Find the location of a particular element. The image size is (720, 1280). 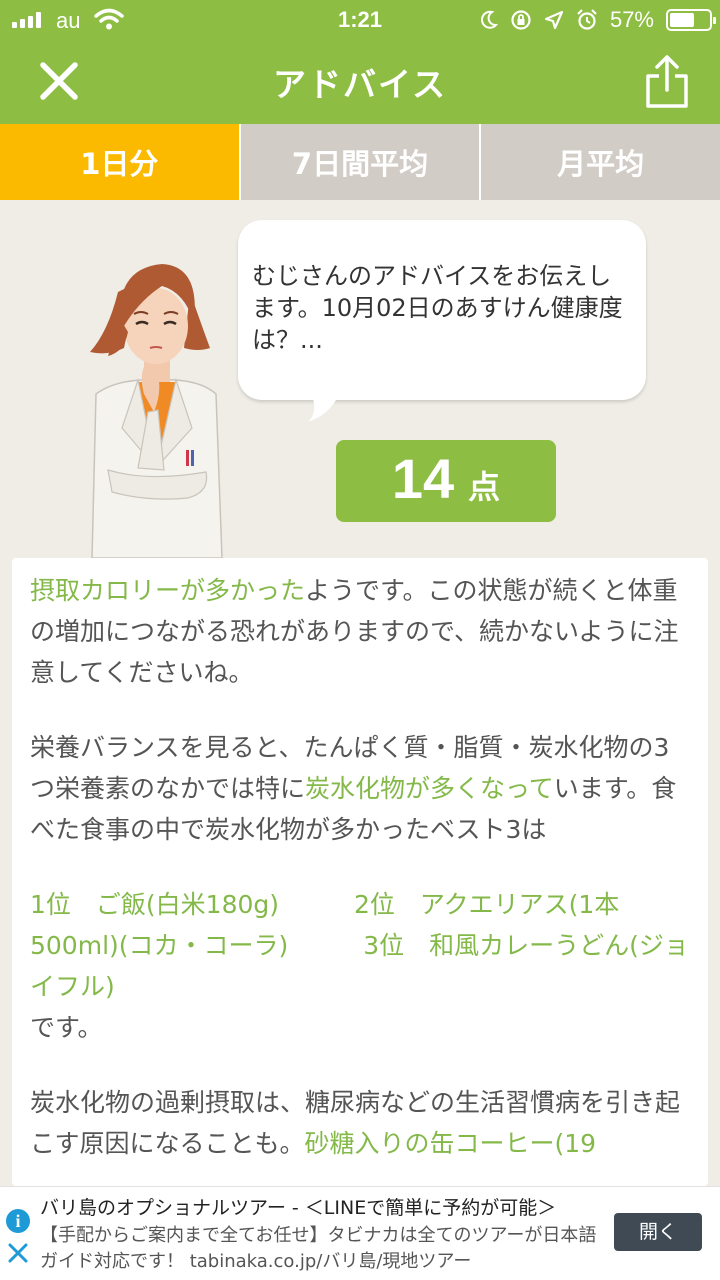

speech-bubble-tail is located at coordinates (323, 409).